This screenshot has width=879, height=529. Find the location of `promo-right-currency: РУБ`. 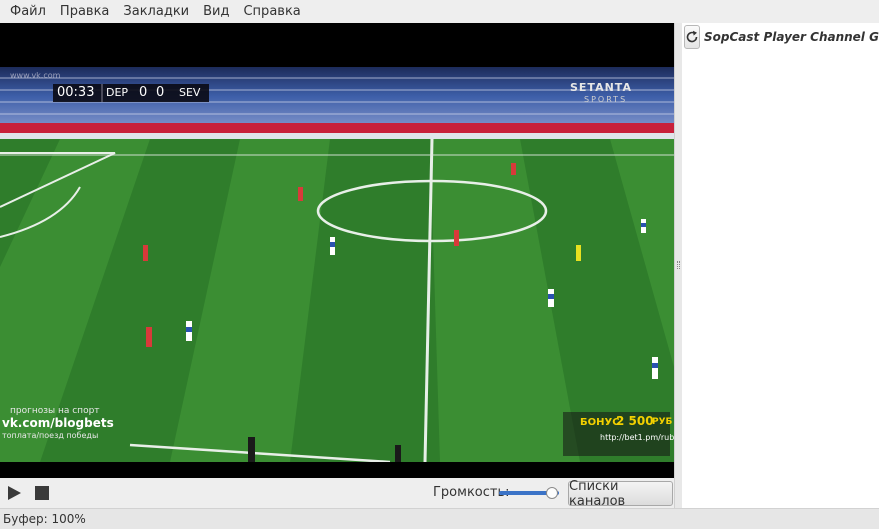

promo-right-currency: РУБ is located at coordinates (662, 422).